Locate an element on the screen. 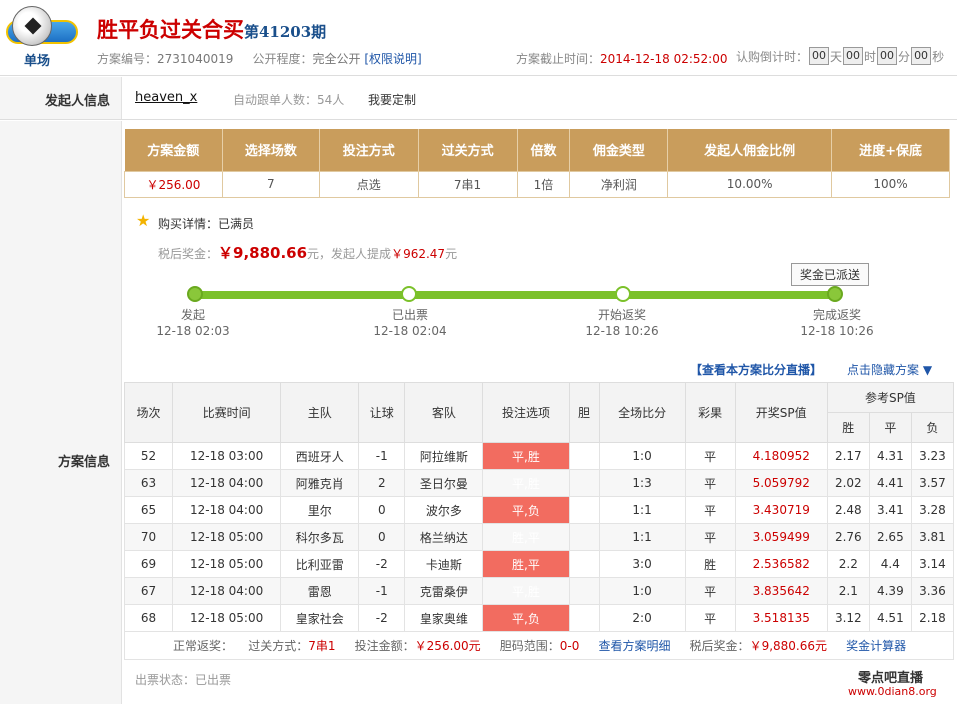 The height and width of the screenshot is (704, 957). permission-link: [权限说明] is located at coordinates (392, 59).